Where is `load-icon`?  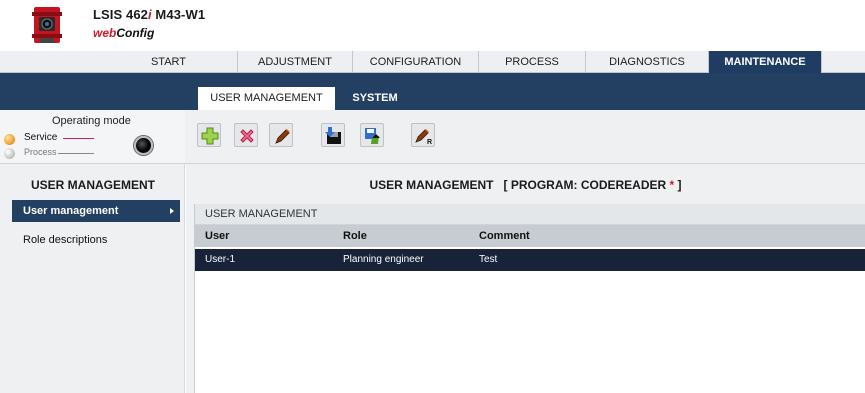 load-icon is located at coordinates (372, 136).